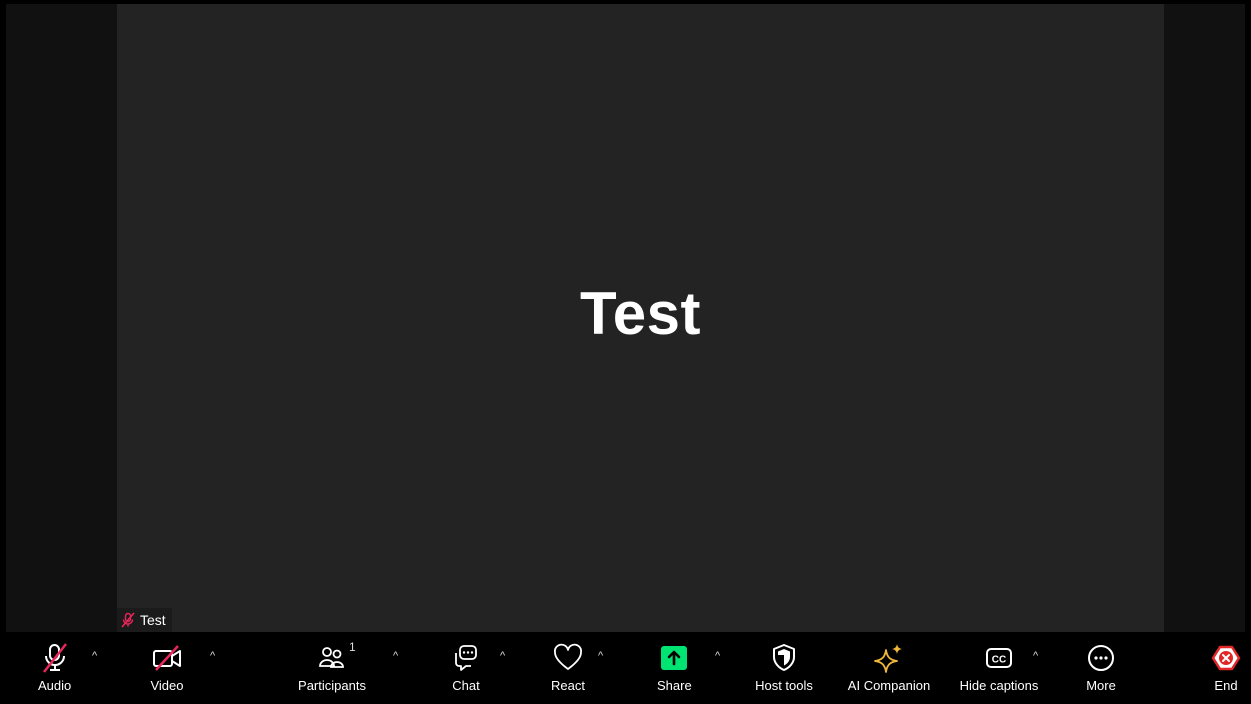 Image resolution: width=1251 pixels, height=704 pixels. Describe the element at coordinates (94, 656) in the screenshot. I see `audio-options-caret: ^` at that location.